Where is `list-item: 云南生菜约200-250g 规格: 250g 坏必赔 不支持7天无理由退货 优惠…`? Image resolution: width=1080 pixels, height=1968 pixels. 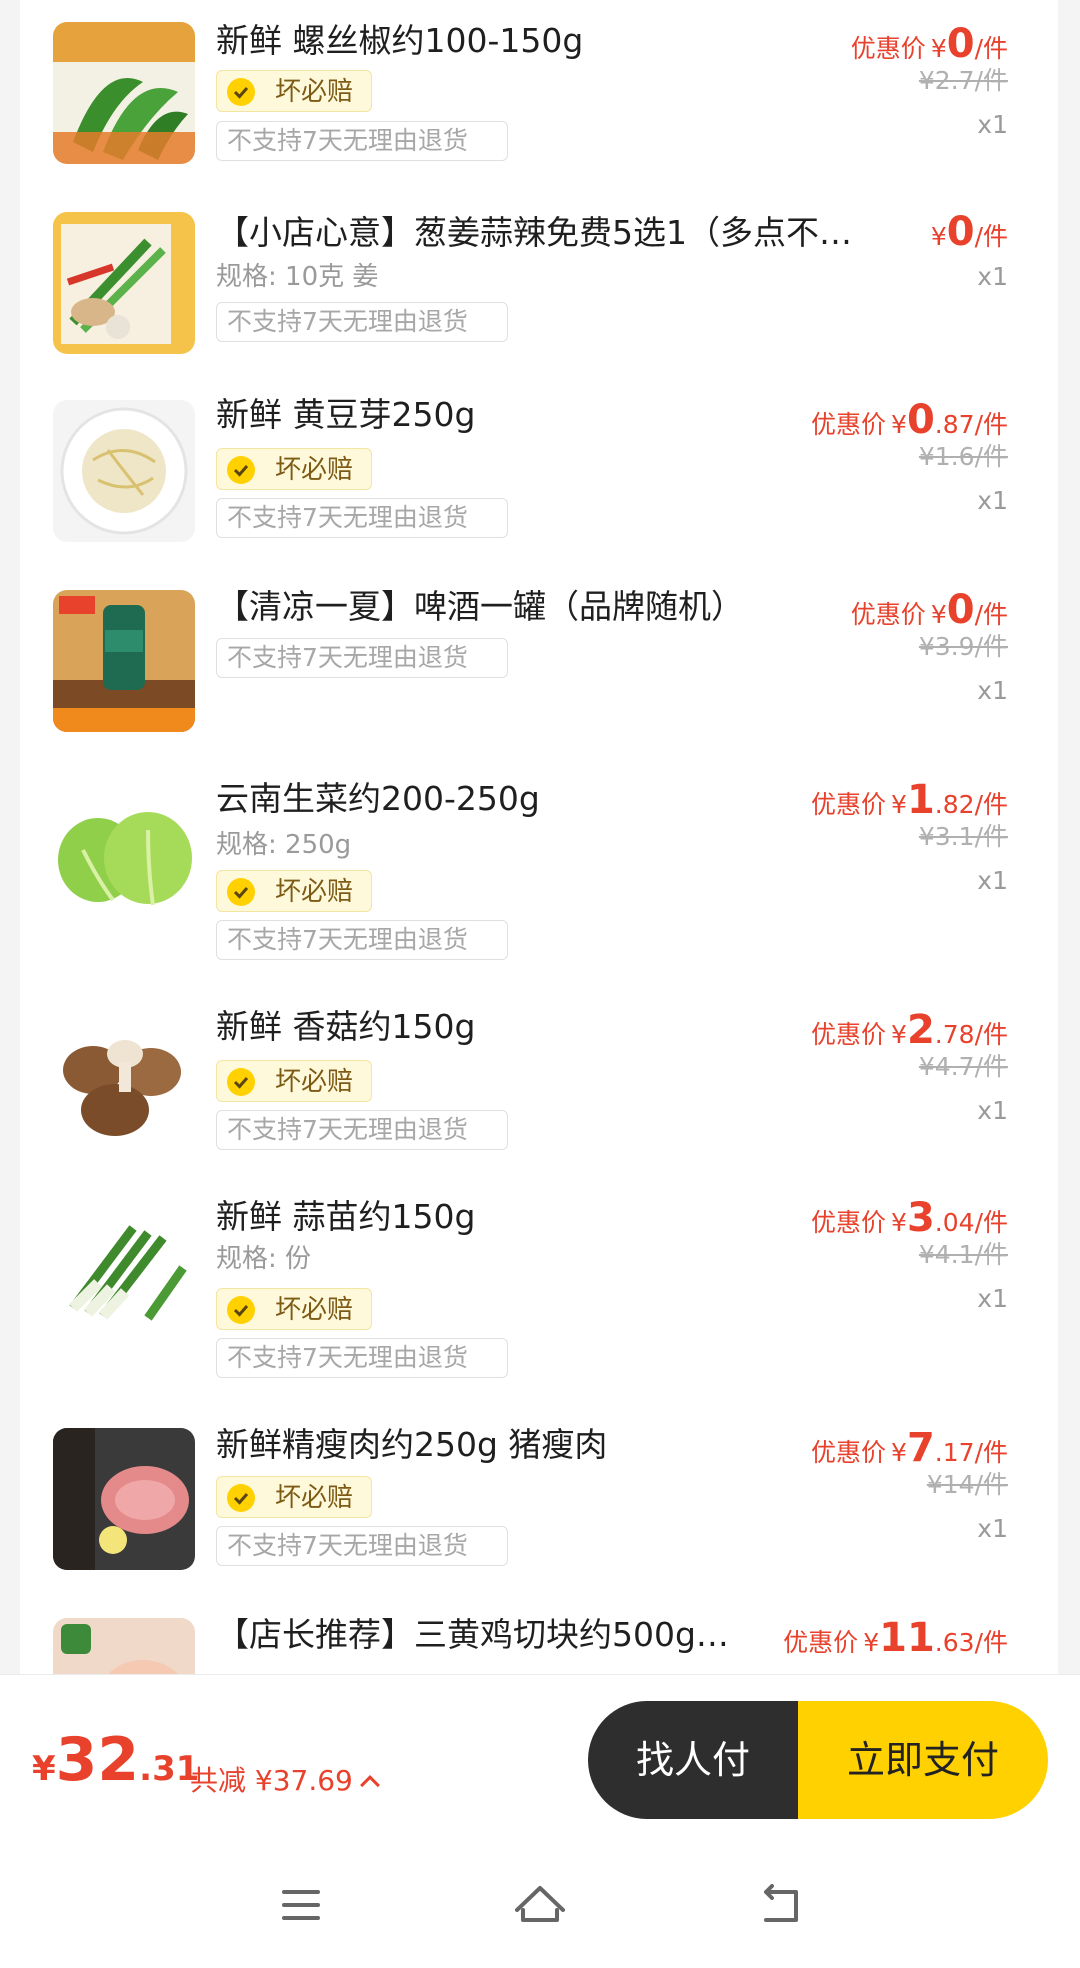 list-item: 云南生菜约200-250g 规格: 250g 坏必赔 不支持7天无理由退货 优惠… is located at coordinates (539, 863).